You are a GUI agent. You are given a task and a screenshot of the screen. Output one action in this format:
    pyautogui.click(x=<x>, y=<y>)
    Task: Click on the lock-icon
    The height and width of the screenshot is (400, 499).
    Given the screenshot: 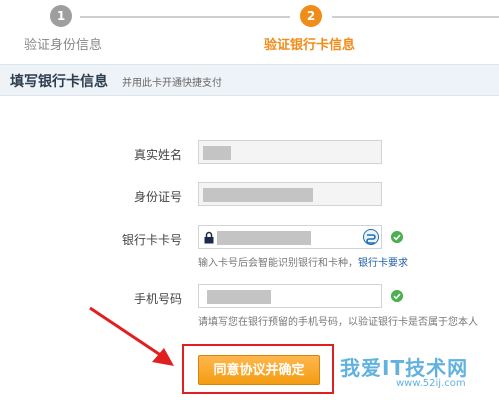 What is the action you would take?
    pyautogui.click(x=209, y=237)
    